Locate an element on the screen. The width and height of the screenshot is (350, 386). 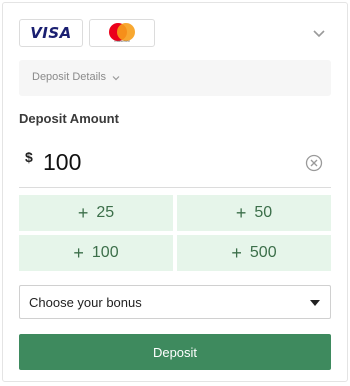
quick-add-50-button: + 50 is located at coordinates (254, 213).